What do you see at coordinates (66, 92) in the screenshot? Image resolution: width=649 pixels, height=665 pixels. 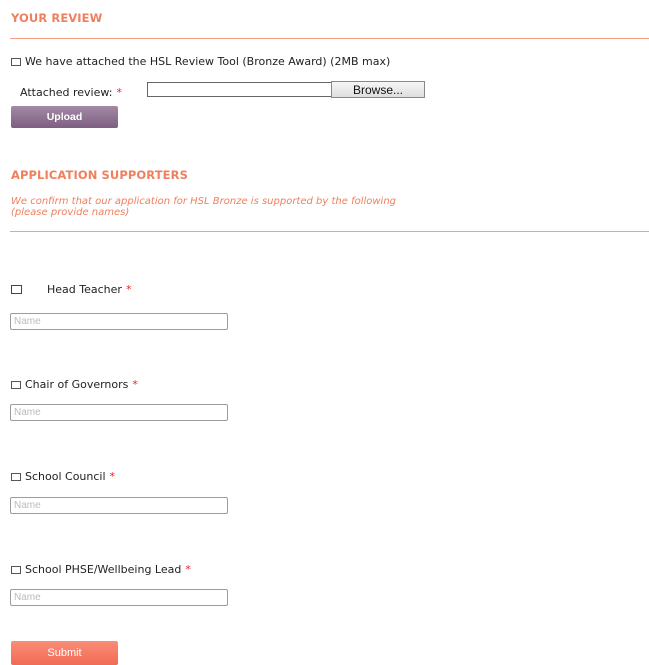 I see `attached-review-label: Attached review:` at bounding box center [66, 92].